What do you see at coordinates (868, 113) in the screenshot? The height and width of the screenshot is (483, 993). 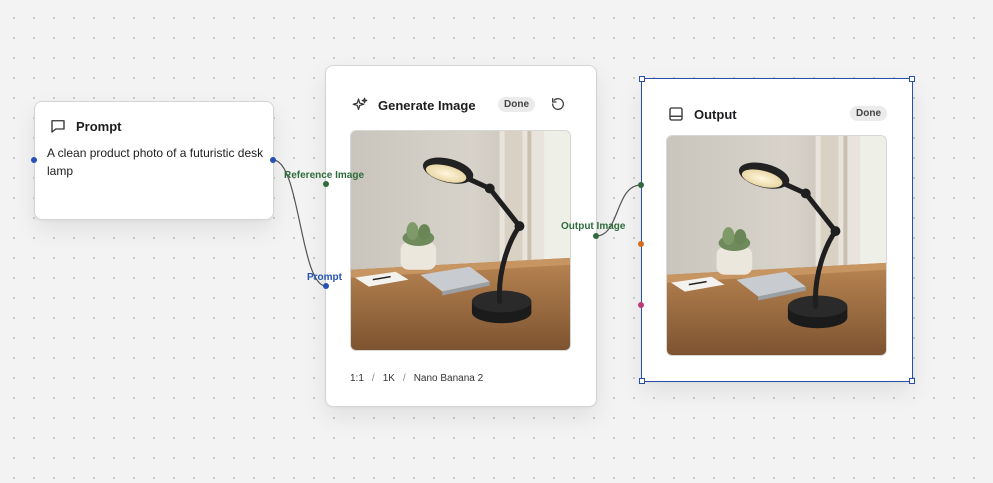 I see `output-status-badge: Done` at bounding box center [868, 113].